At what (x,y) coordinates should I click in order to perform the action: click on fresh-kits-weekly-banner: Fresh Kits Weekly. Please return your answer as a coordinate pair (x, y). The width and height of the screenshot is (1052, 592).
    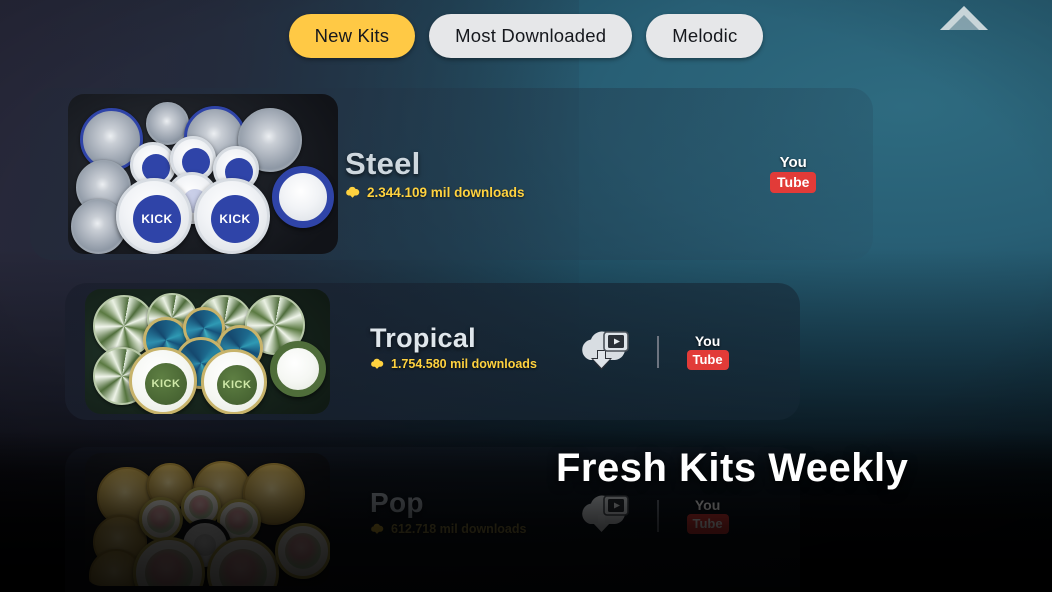
    Looking at the image, I should click on (732, 468).